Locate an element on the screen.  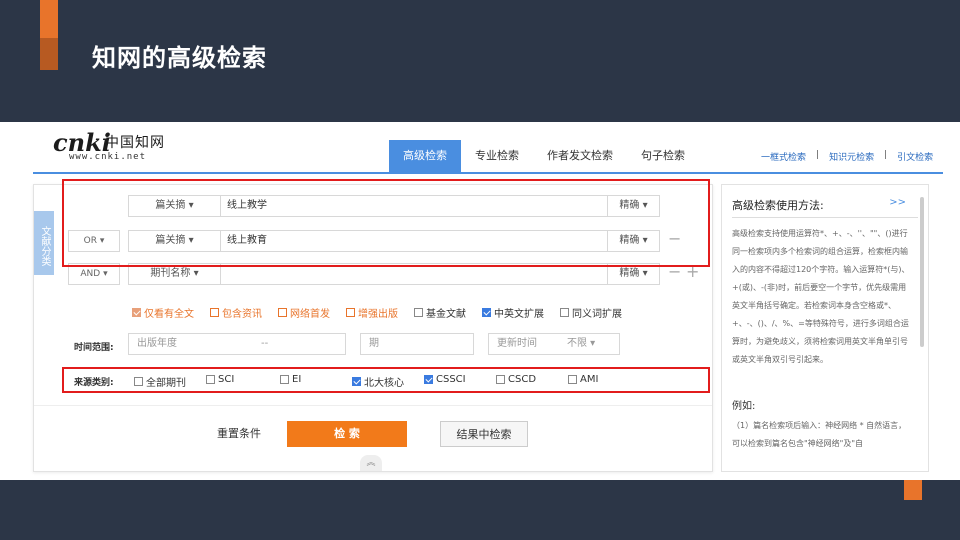
option-synonym-expand: 同义词扩展 is located at coordinates (591, 312).